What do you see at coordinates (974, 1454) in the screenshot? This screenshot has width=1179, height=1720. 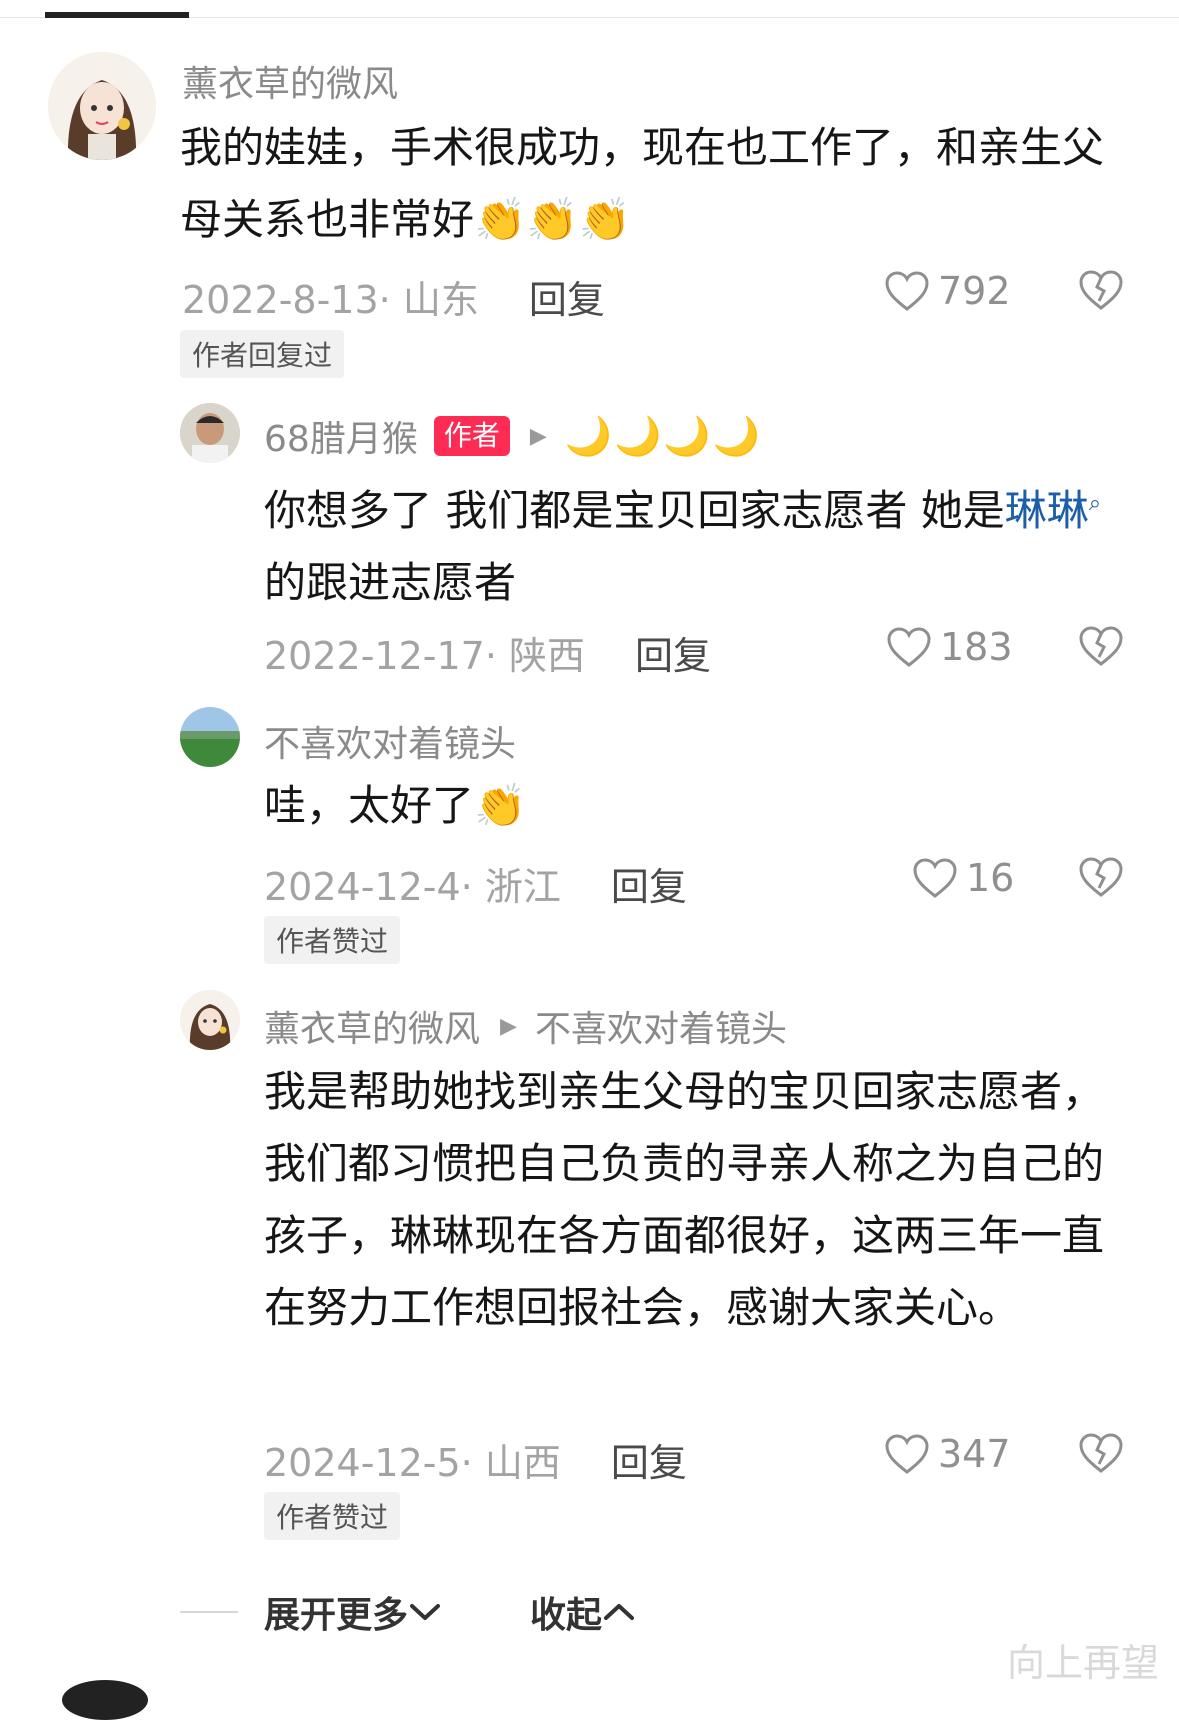 I see `like-count: 347` at bounding box center [974, 1454].